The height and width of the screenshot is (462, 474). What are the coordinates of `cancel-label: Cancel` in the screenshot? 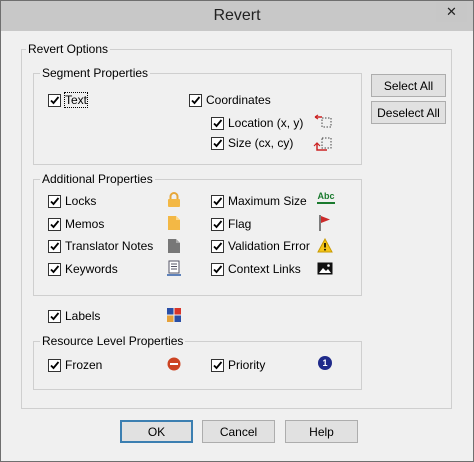 It's located at (238, 431).